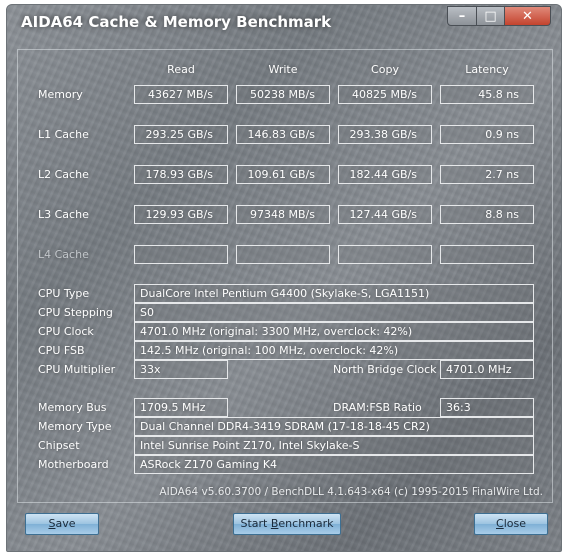  I want to click on save-label-rest: ave, so click(65, 523).